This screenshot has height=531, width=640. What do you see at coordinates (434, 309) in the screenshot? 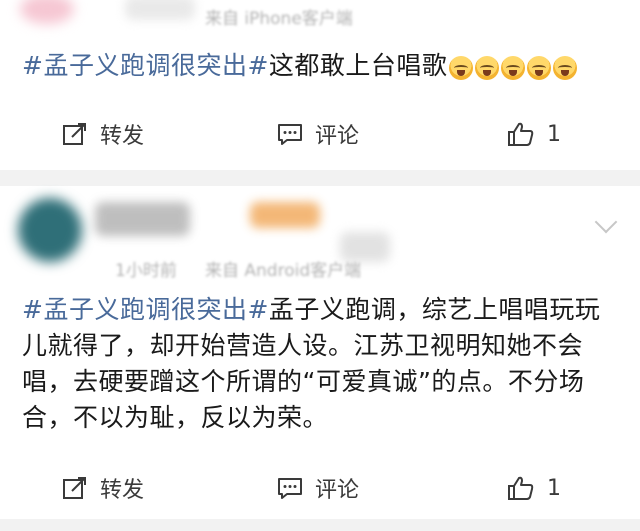
I see `post-body-line-1: 孟子义跑调，综艺上唱唱玩玩` at bounding box center [434, 309].